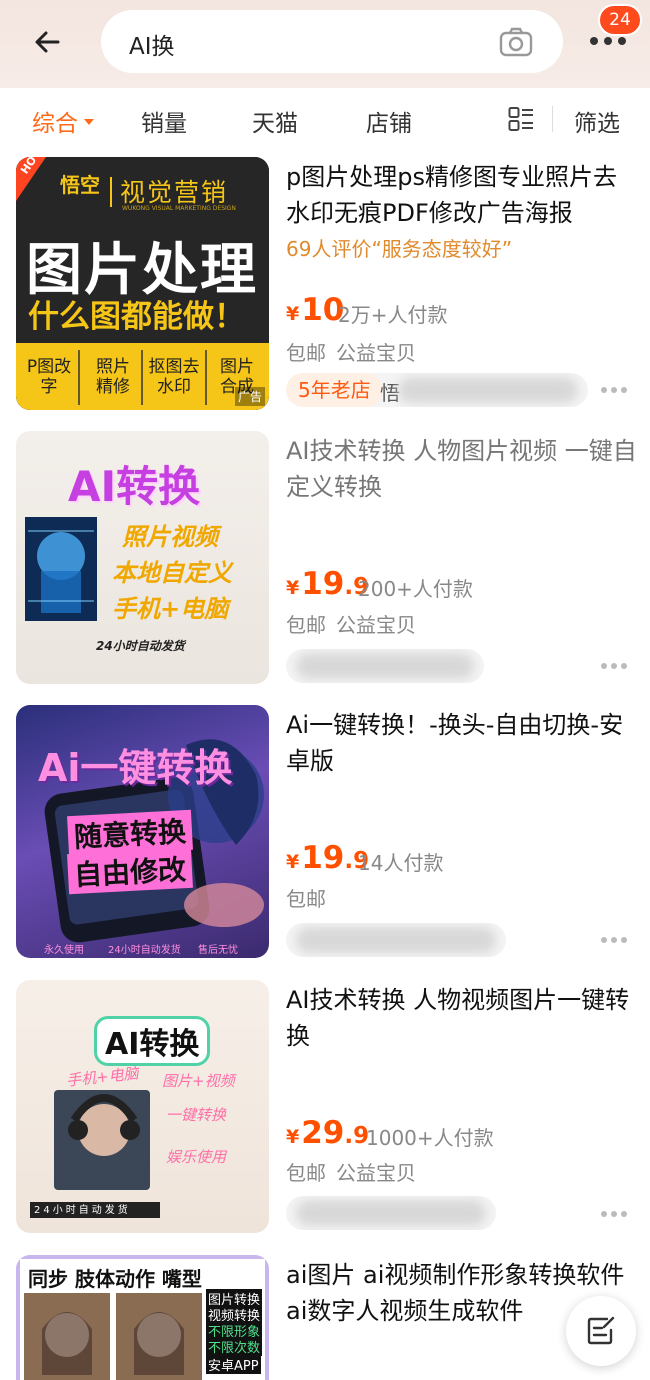 The width and height of the screenshot is (650, 1380). Describe the element at coordinates (174, 192) in the screenshot. I see `brand-name: 视觉营销` at that location.